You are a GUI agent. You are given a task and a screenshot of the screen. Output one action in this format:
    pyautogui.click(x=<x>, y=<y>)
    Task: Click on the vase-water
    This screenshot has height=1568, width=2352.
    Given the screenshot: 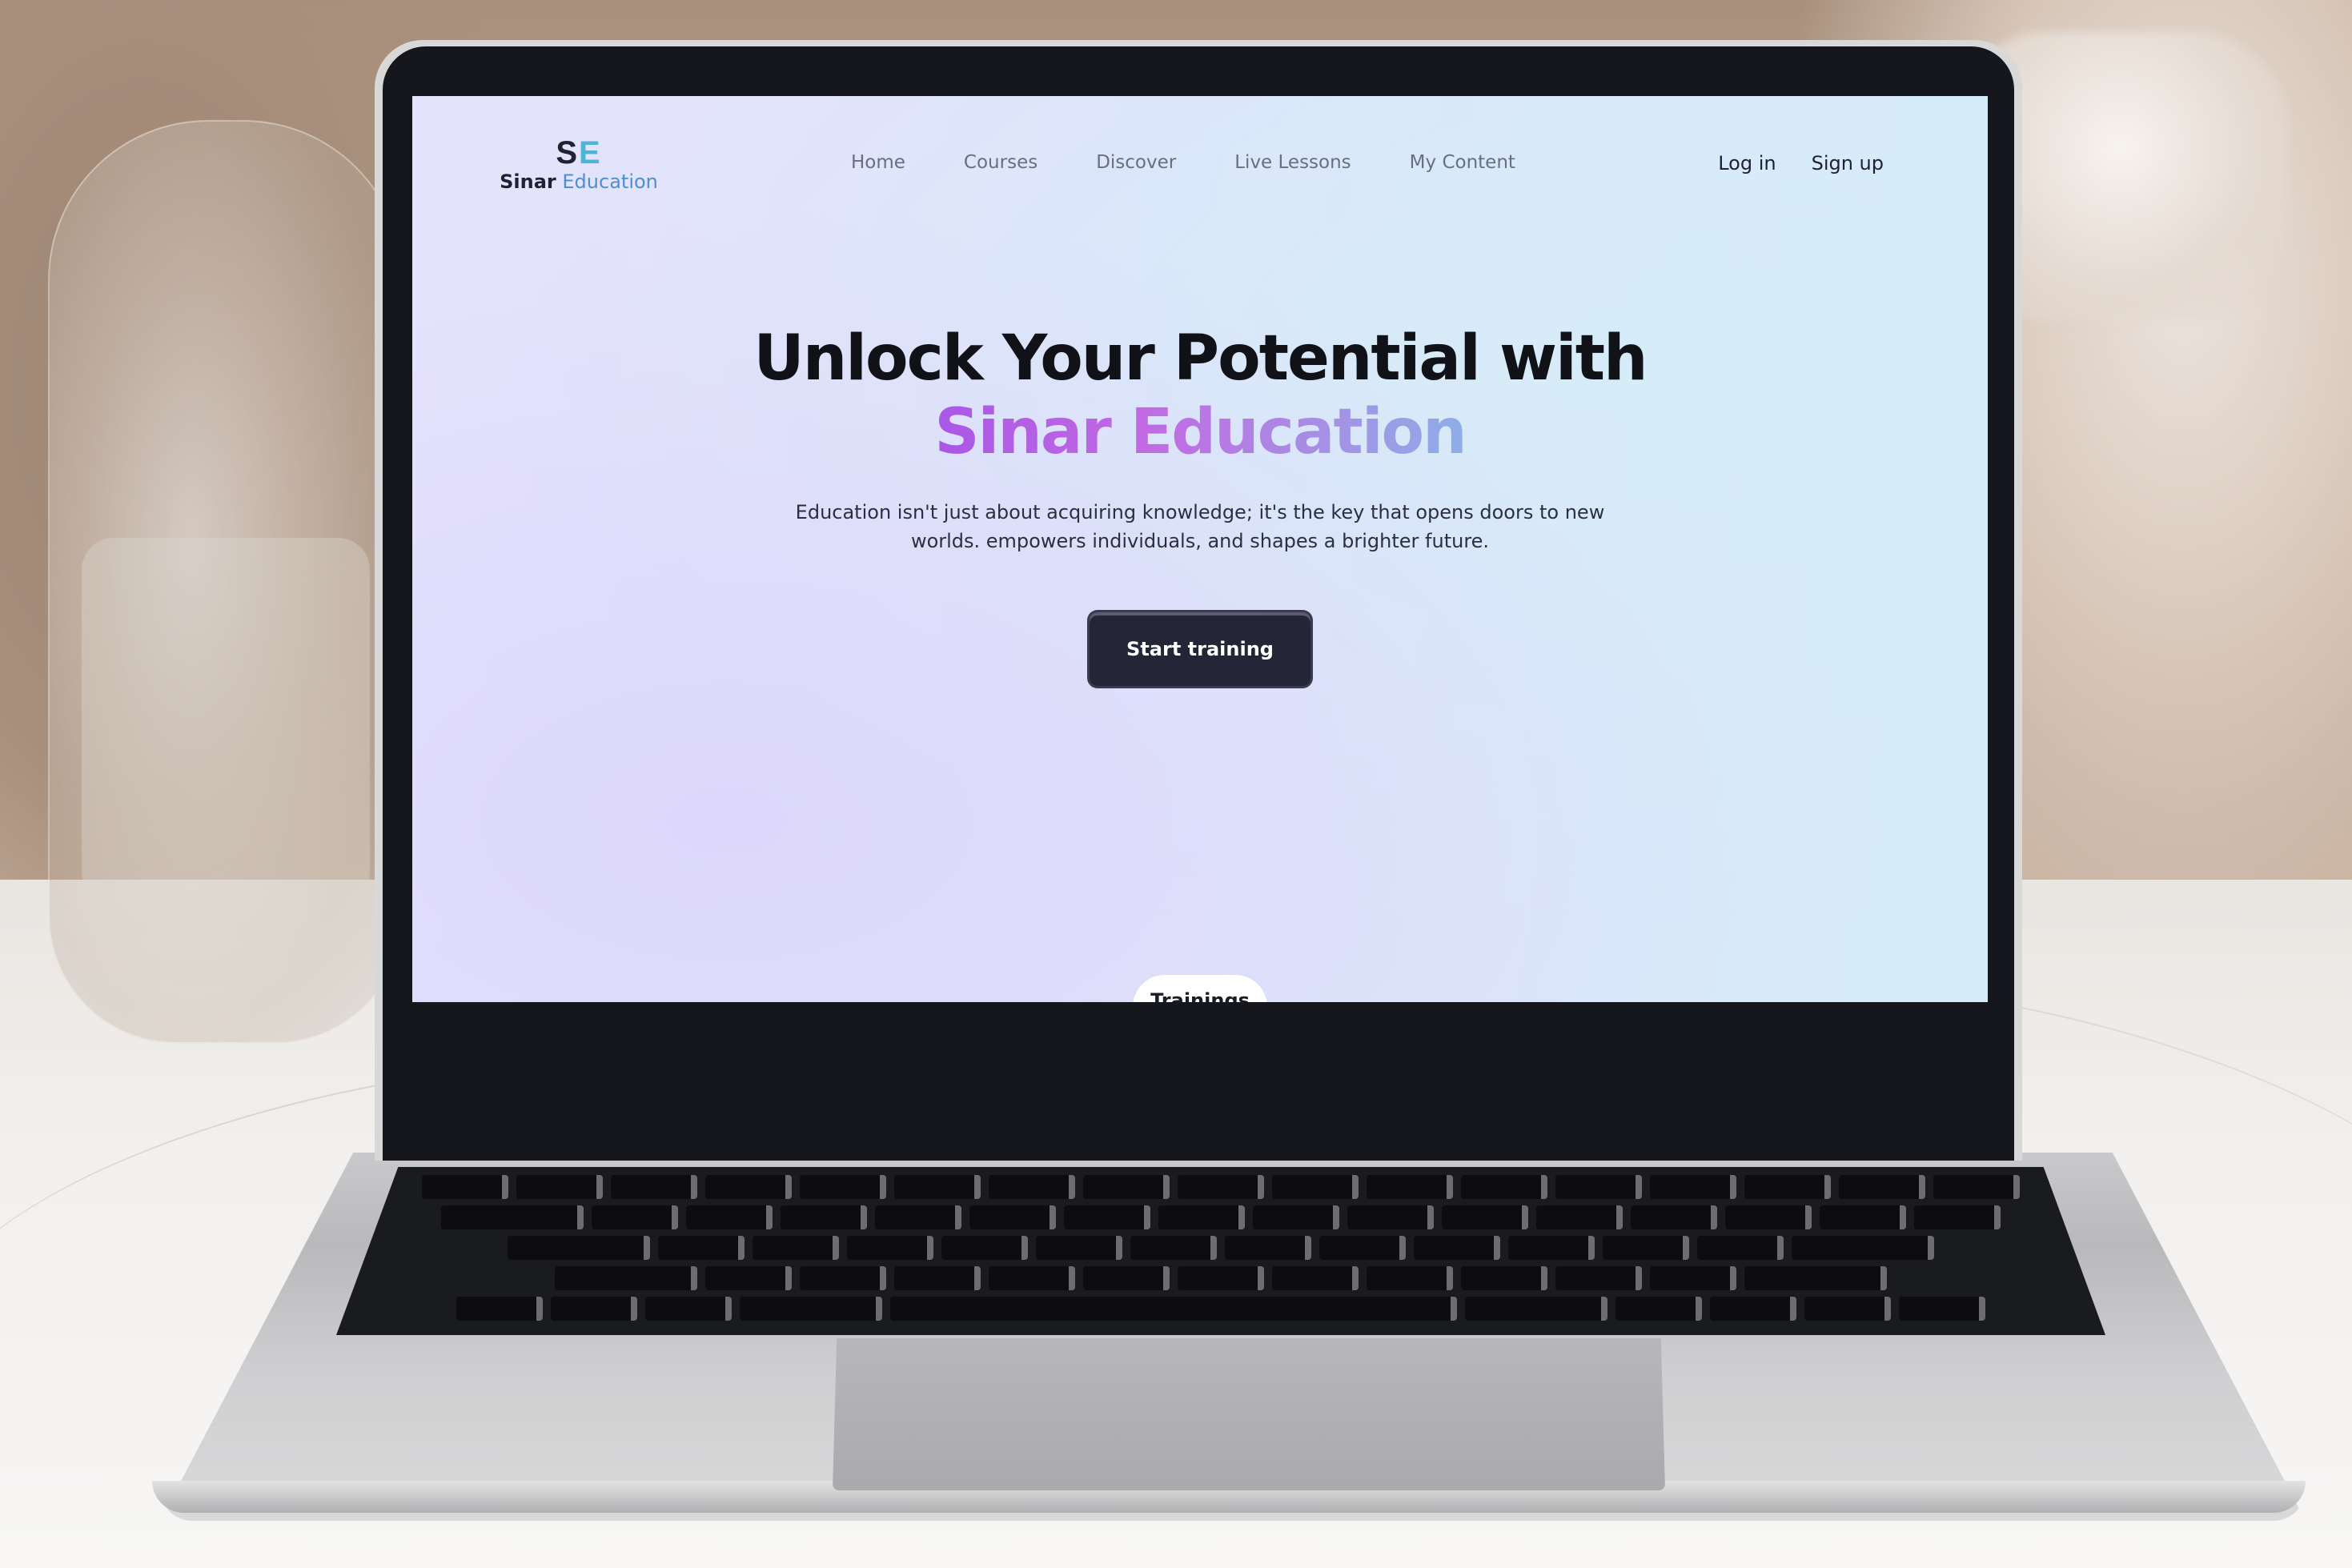 What is the action you would take?
    pyautogui.click(x=226, y=762)
    